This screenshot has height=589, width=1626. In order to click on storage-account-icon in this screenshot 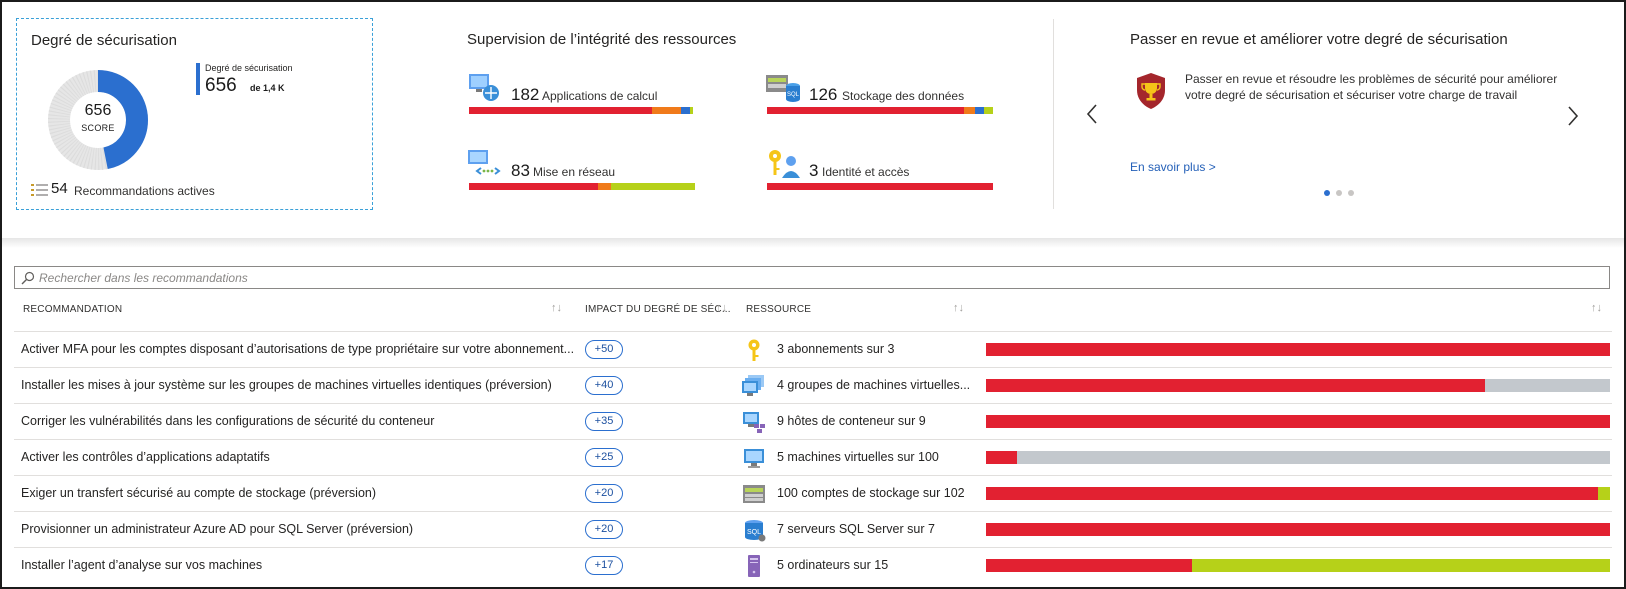, I will do `click(754, 494)`.